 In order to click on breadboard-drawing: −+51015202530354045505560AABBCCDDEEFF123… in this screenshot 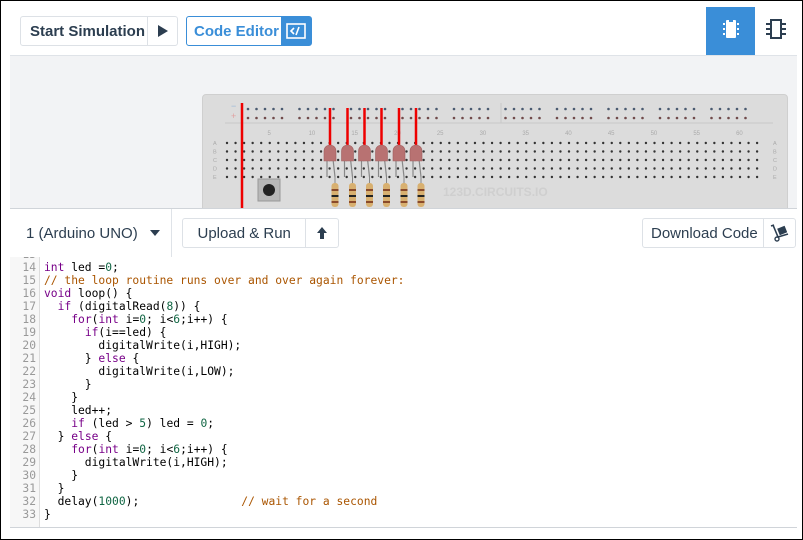, I will do `click(495, 154)`.